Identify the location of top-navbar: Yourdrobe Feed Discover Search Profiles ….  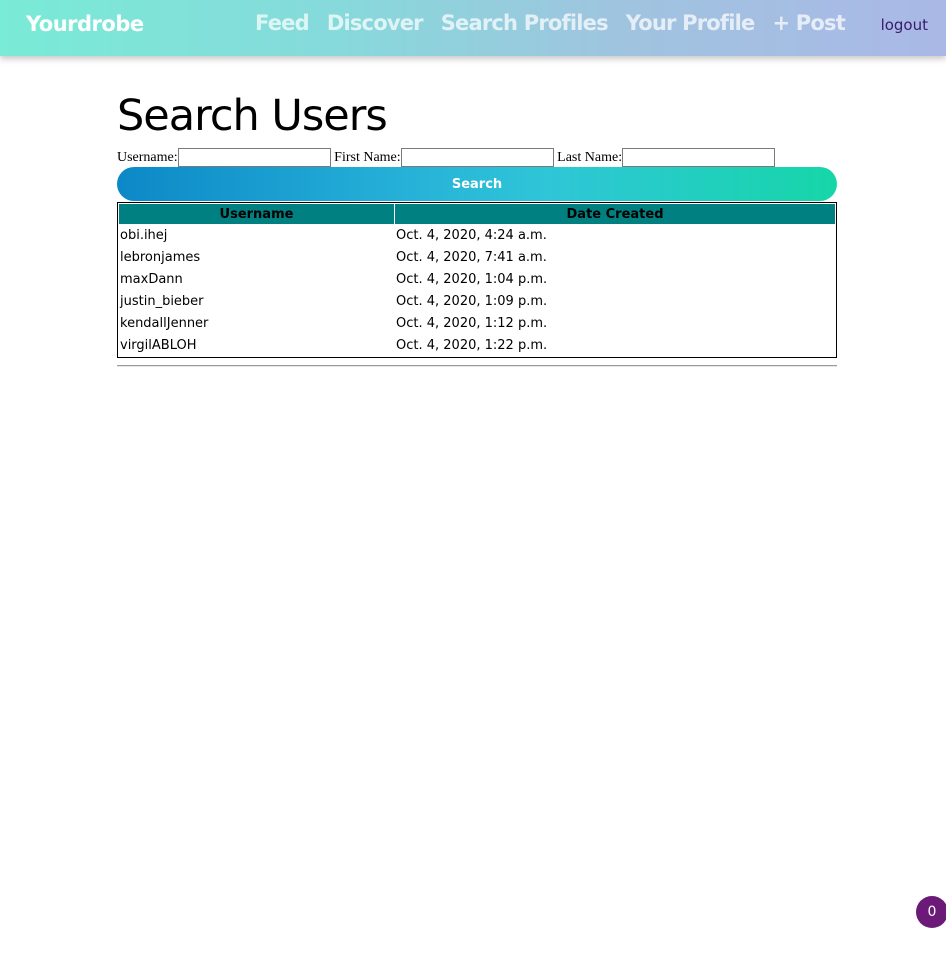
(473, 28).